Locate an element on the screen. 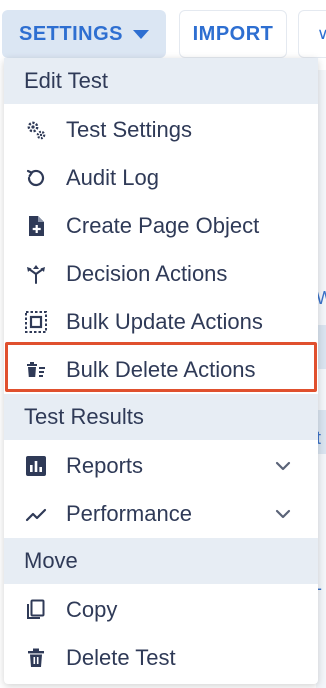 The height and width of the screenshot is (688, 326). section-title: Edit Test is located at coordinates (66, 80).